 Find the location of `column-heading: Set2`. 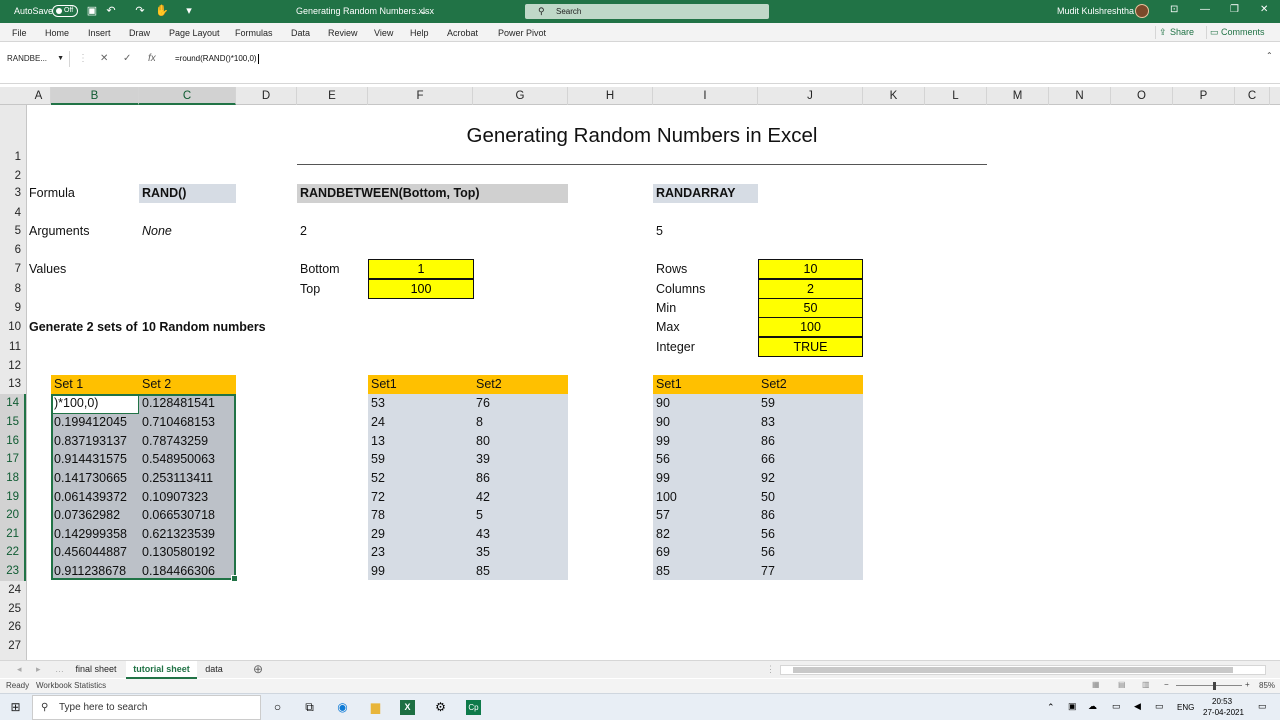

column-heading: Set2 is located at coordinates (489, 384).